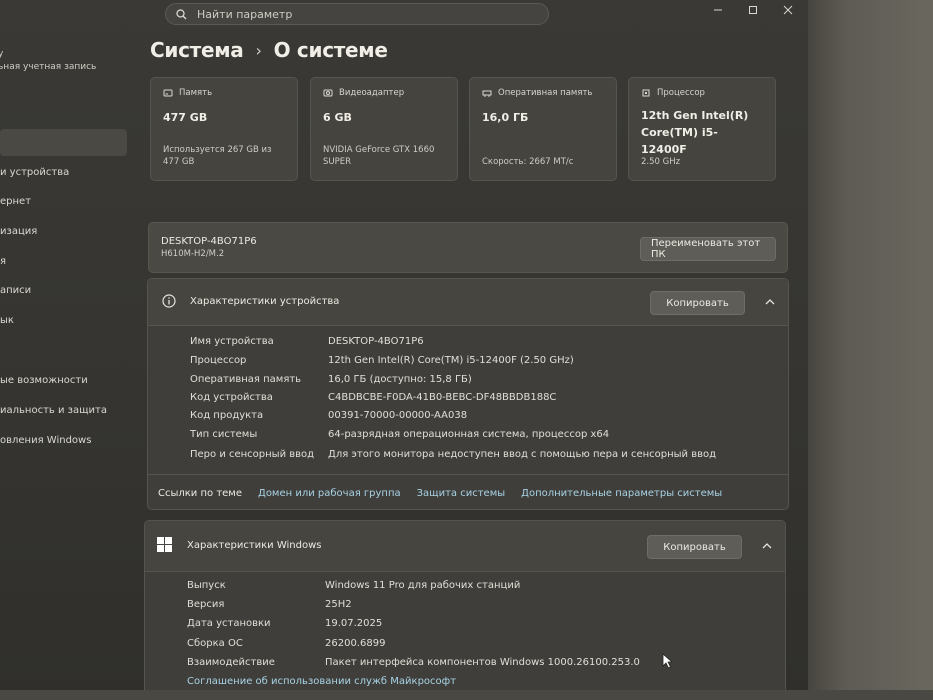 Image resolution: width=933 pixels, height=700 pixels. I want to click on spec-key: Сборка ОС, so click(215, 643).